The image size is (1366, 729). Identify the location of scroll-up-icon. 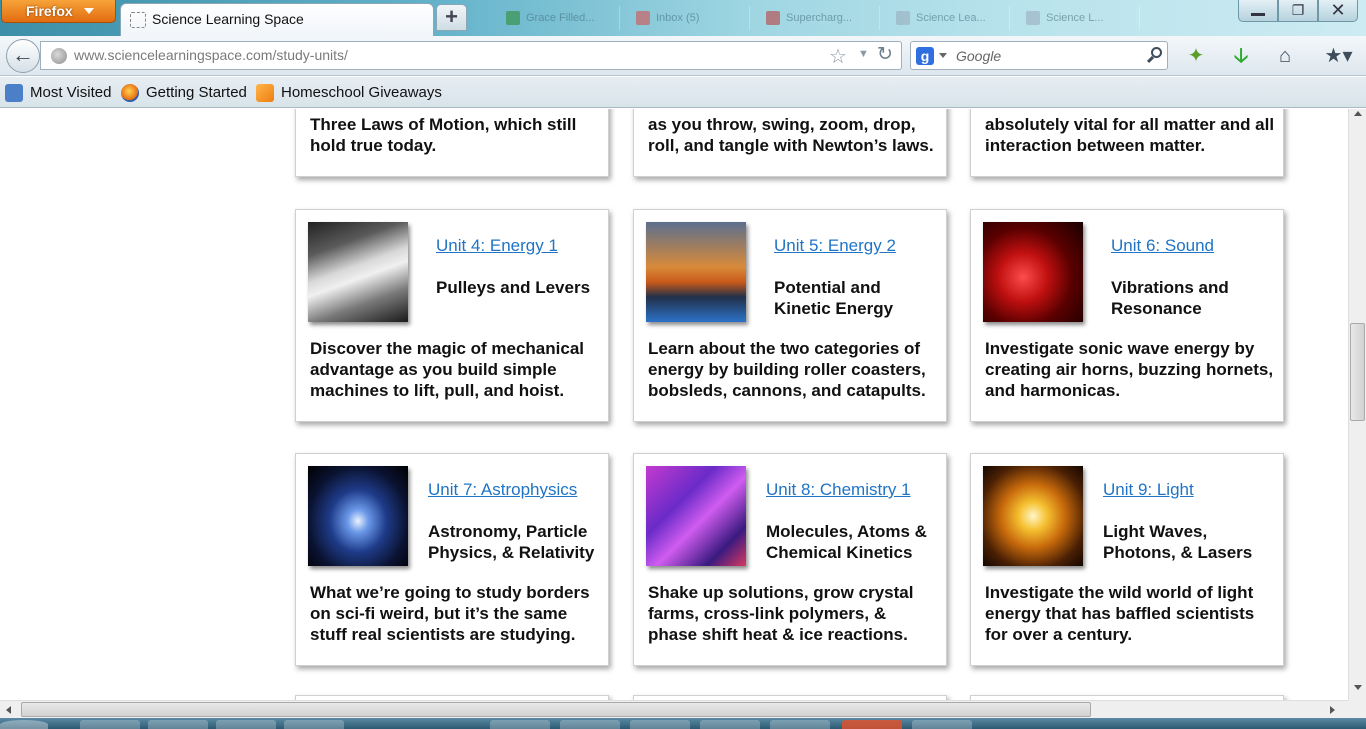
(1358, 113).